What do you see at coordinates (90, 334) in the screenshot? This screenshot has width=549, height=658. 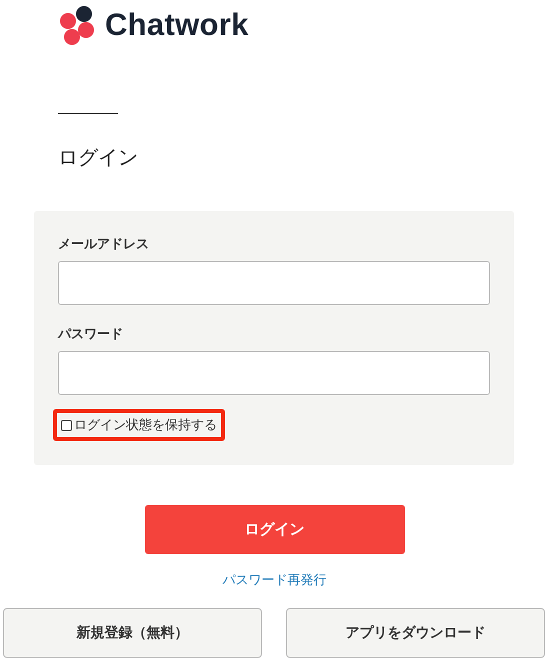 I see `field-label: パスワード` at bounding box center [90, 334].